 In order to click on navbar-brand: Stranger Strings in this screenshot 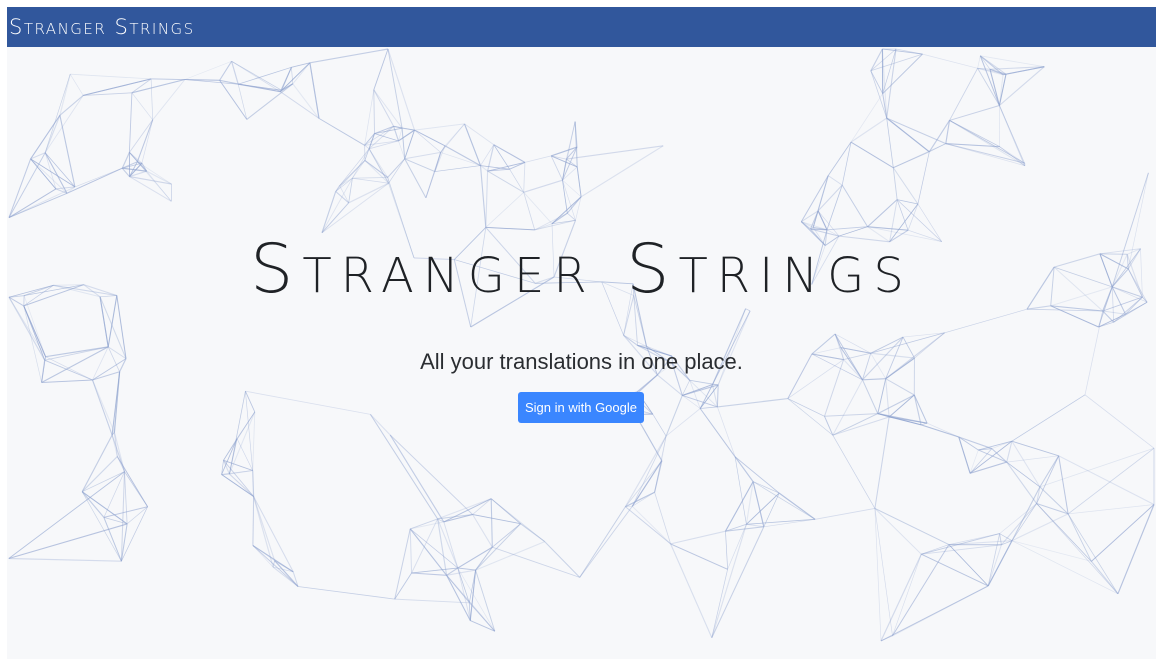, I will do `click(102, 27)`.